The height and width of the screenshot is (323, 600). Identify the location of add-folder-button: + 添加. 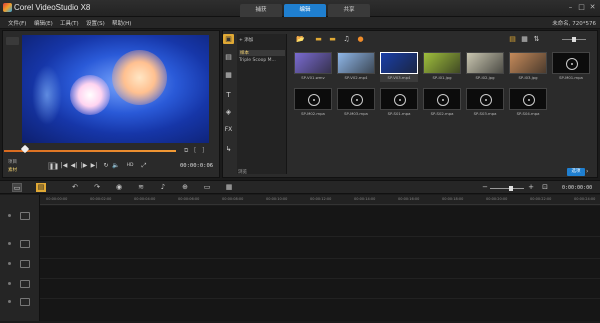
(246, 40).